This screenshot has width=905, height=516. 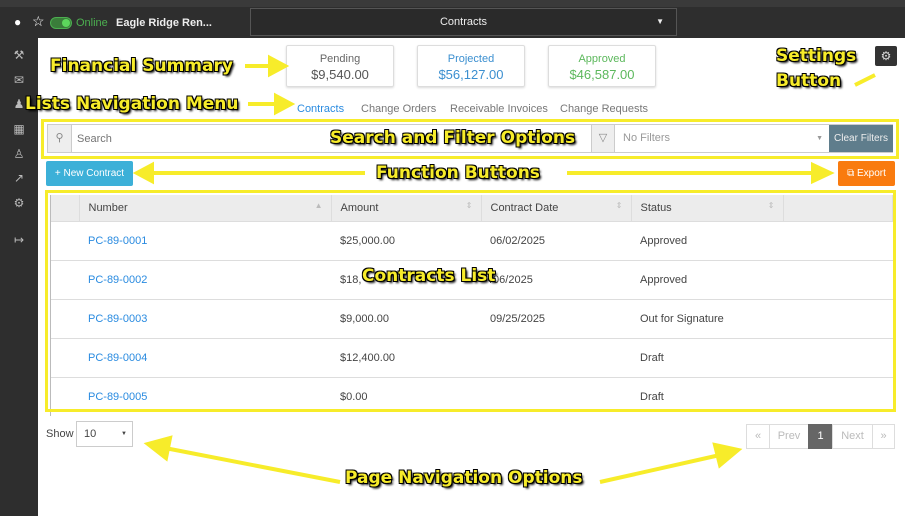 I want to click on annotation-page-navigation: Page Navigation Options, so click(x=464, y=478).